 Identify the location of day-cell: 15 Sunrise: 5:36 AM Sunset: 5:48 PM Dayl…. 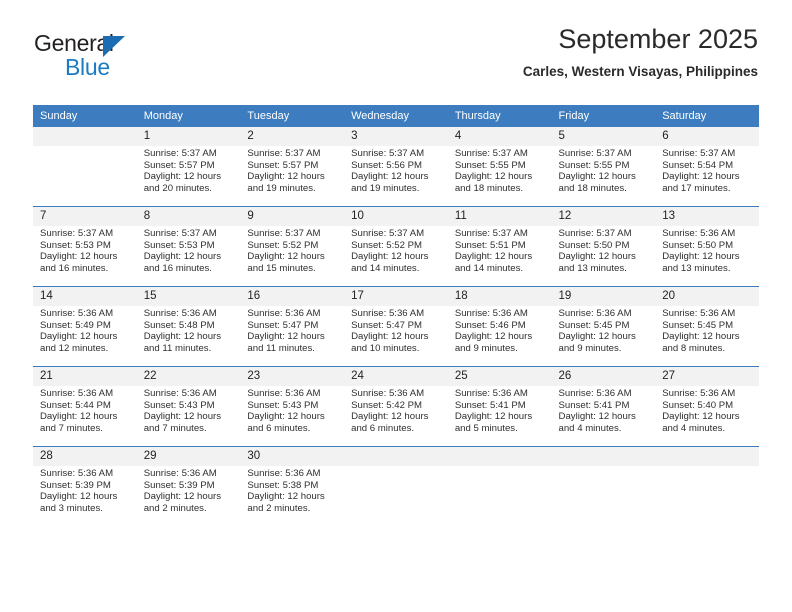
(188, 326).